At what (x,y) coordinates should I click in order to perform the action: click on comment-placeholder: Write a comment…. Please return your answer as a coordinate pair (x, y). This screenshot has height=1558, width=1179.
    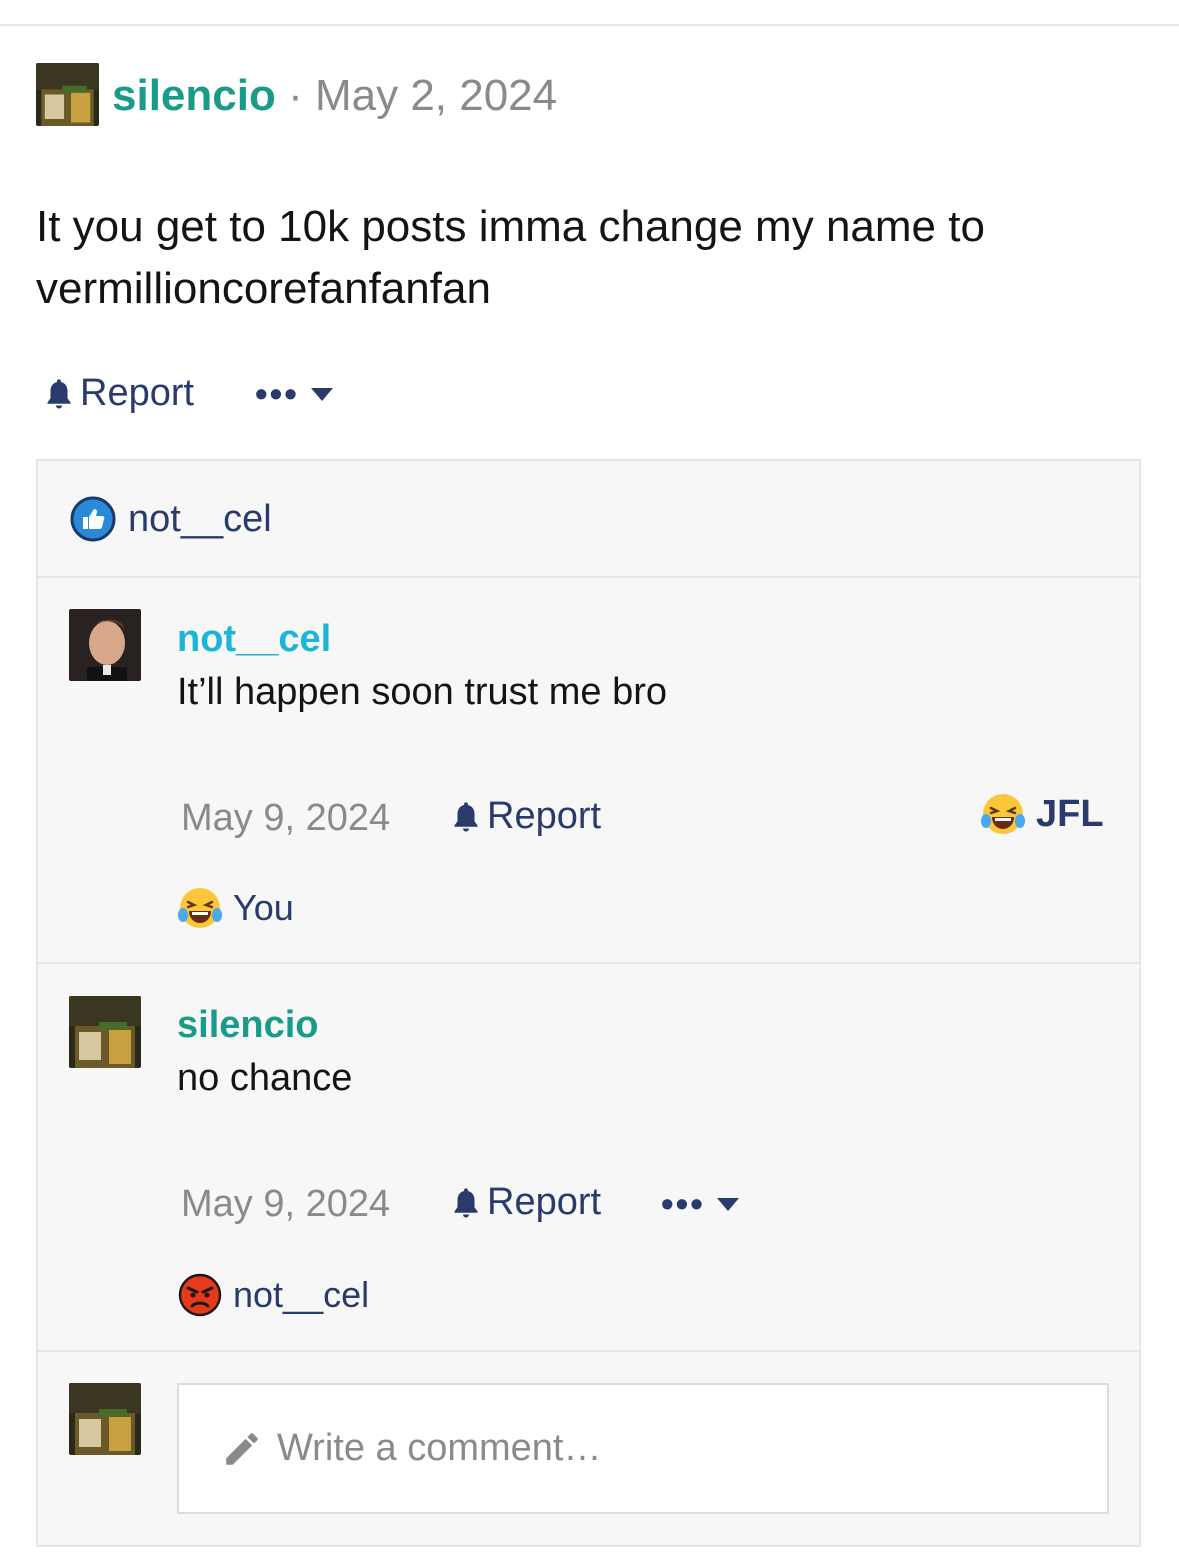
    Looking at the image, I should click on (439, 1448).